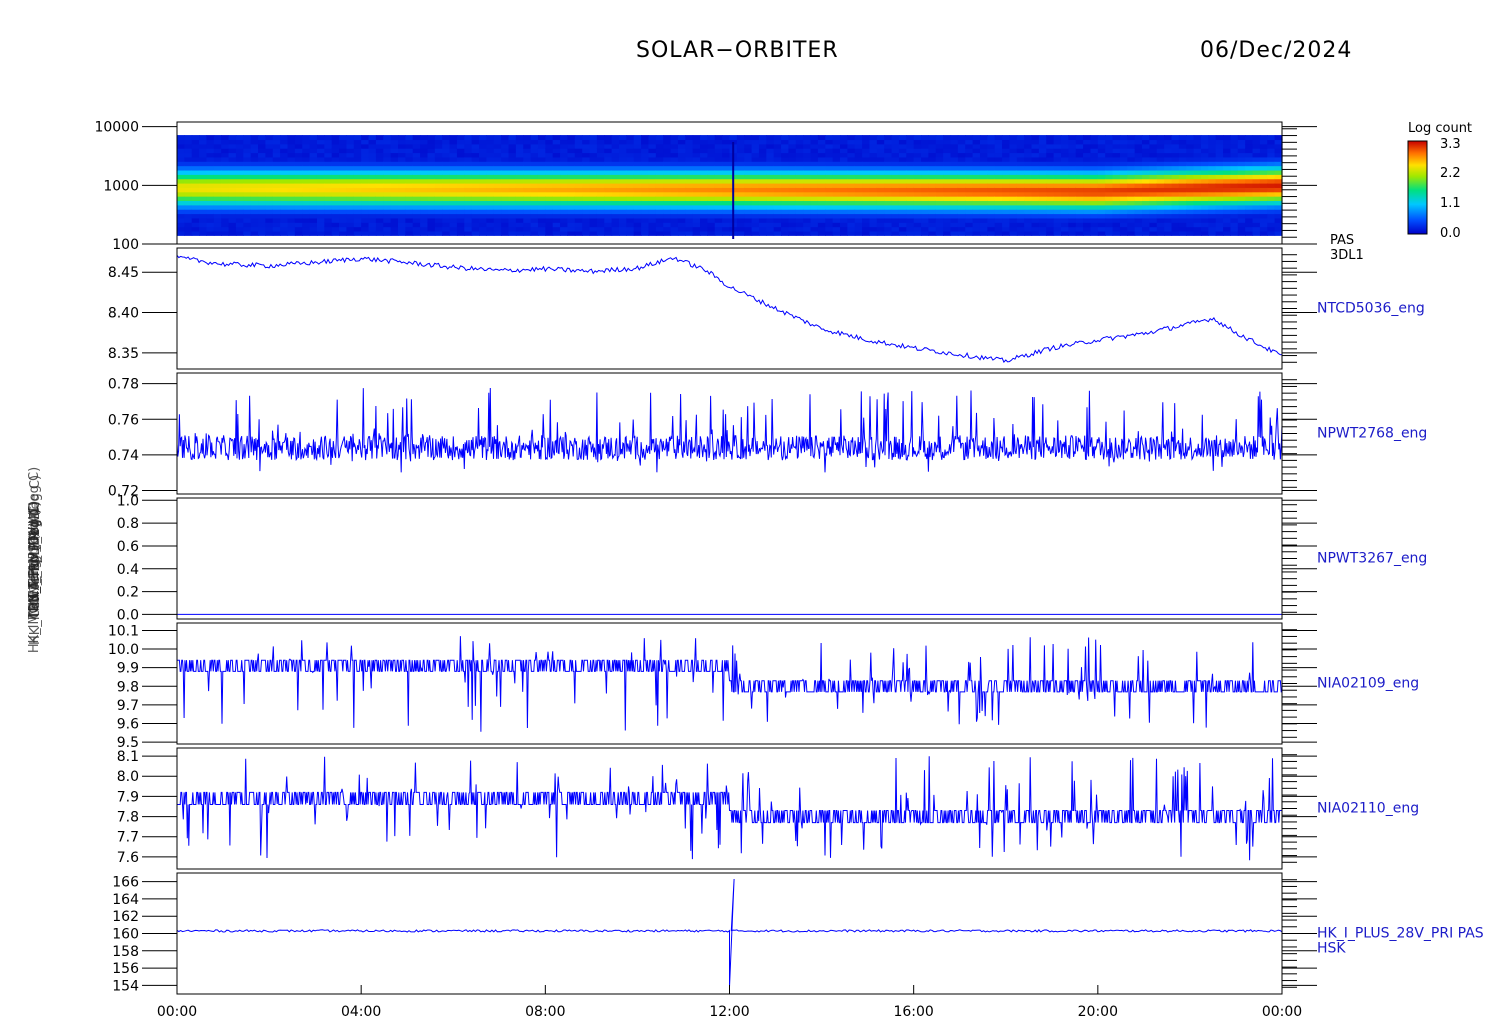 The width and height of the screenshot is (1512, 1020). I want to click on panel-frame-nia02109, so click(729, 683).